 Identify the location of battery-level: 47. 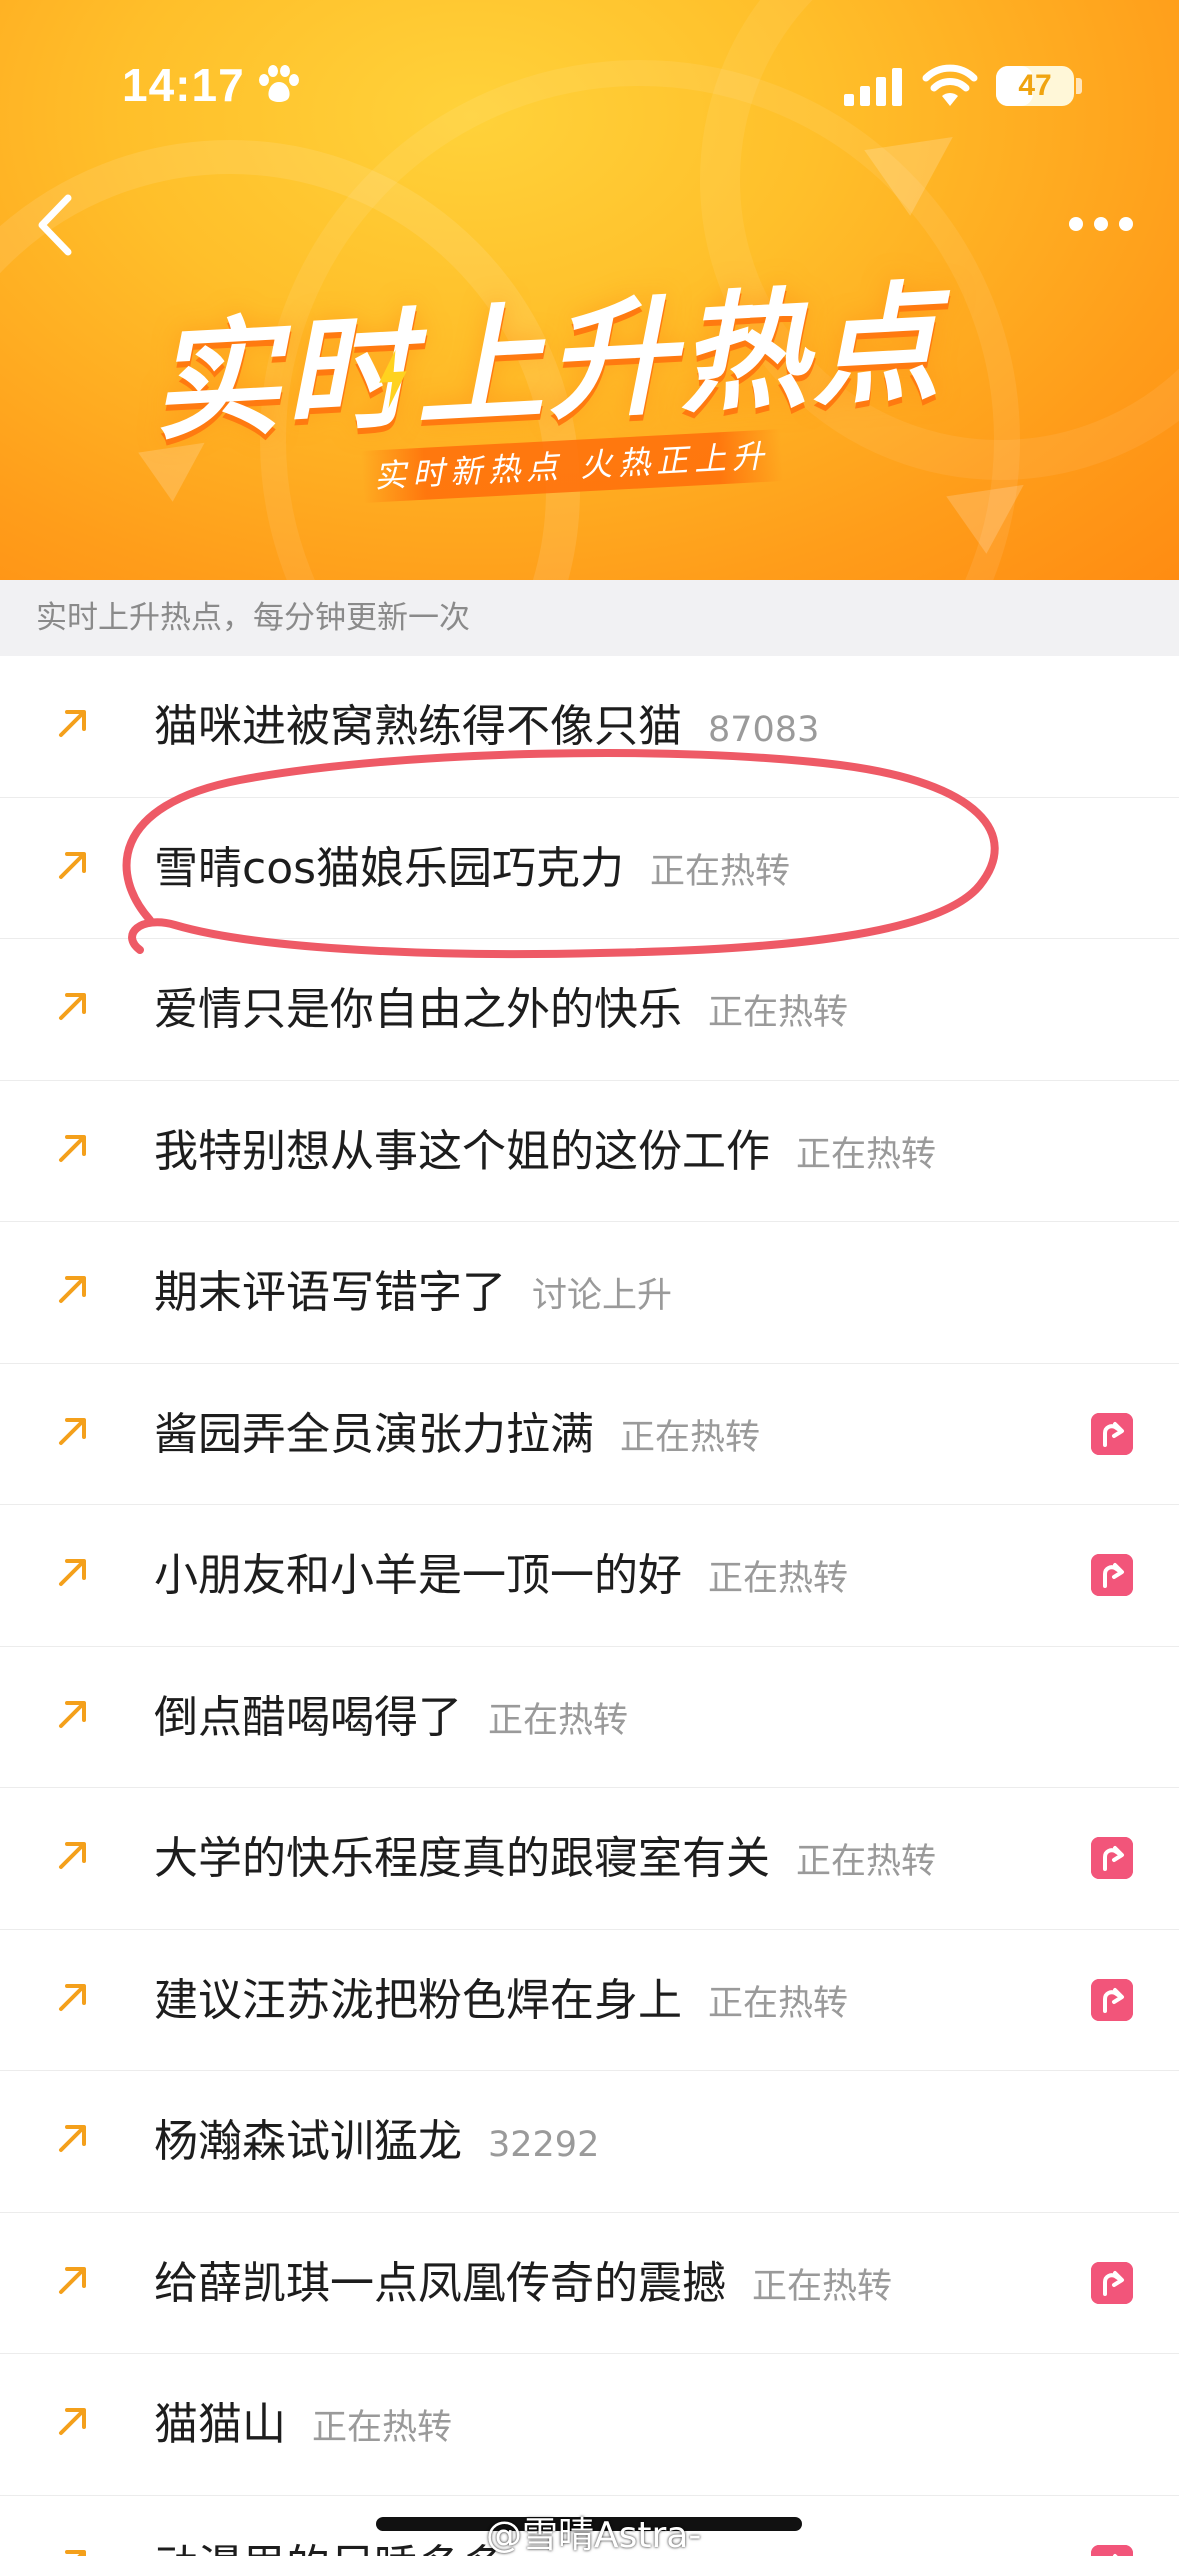
(1035, 85).